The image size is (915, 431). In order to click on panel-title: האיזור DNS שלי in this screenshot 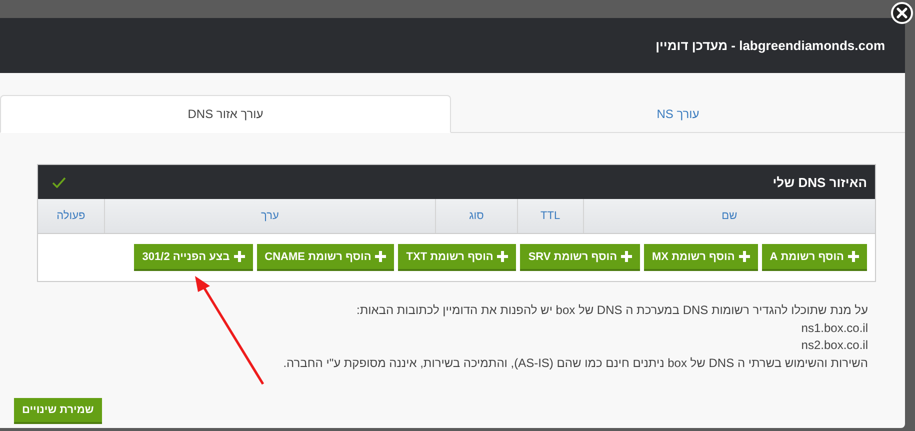, I will do `click(819, 182)`.